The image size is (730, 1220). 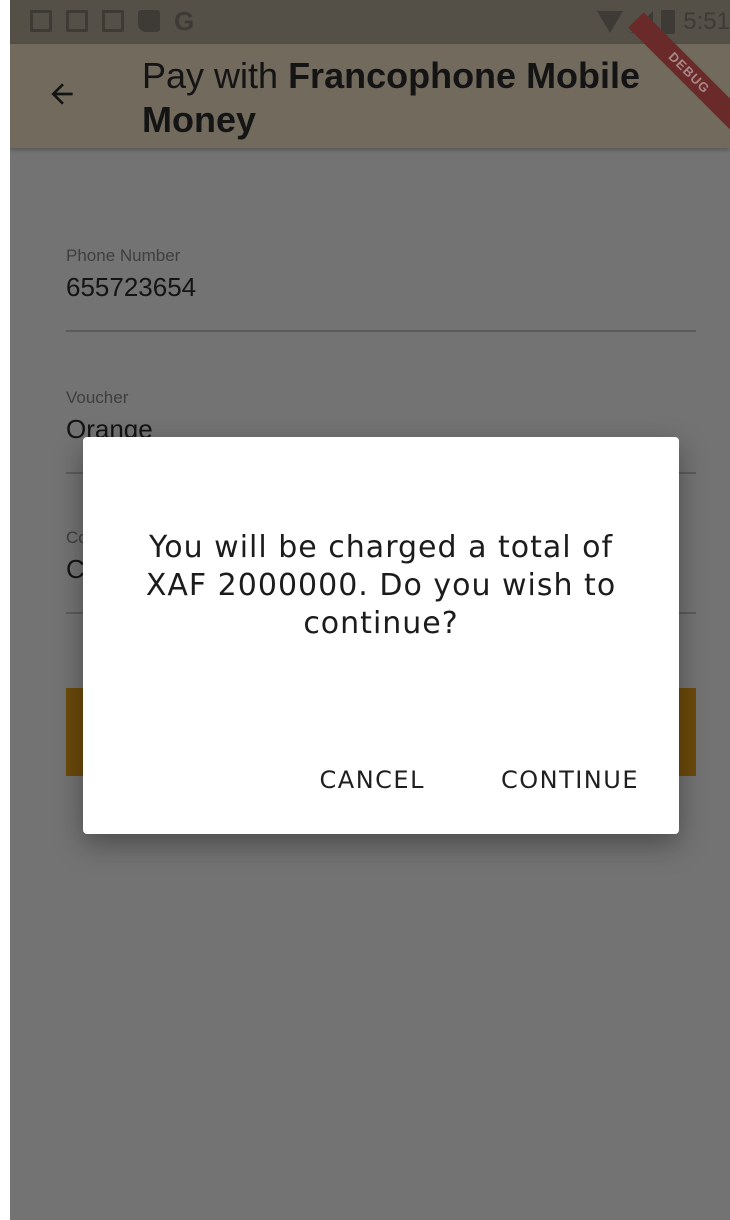 What do you see at coordinates (479, 780) in the screenshot?
I see `dialog-actions: CANCEL CONTINUE` at bounding box center [479, 780].